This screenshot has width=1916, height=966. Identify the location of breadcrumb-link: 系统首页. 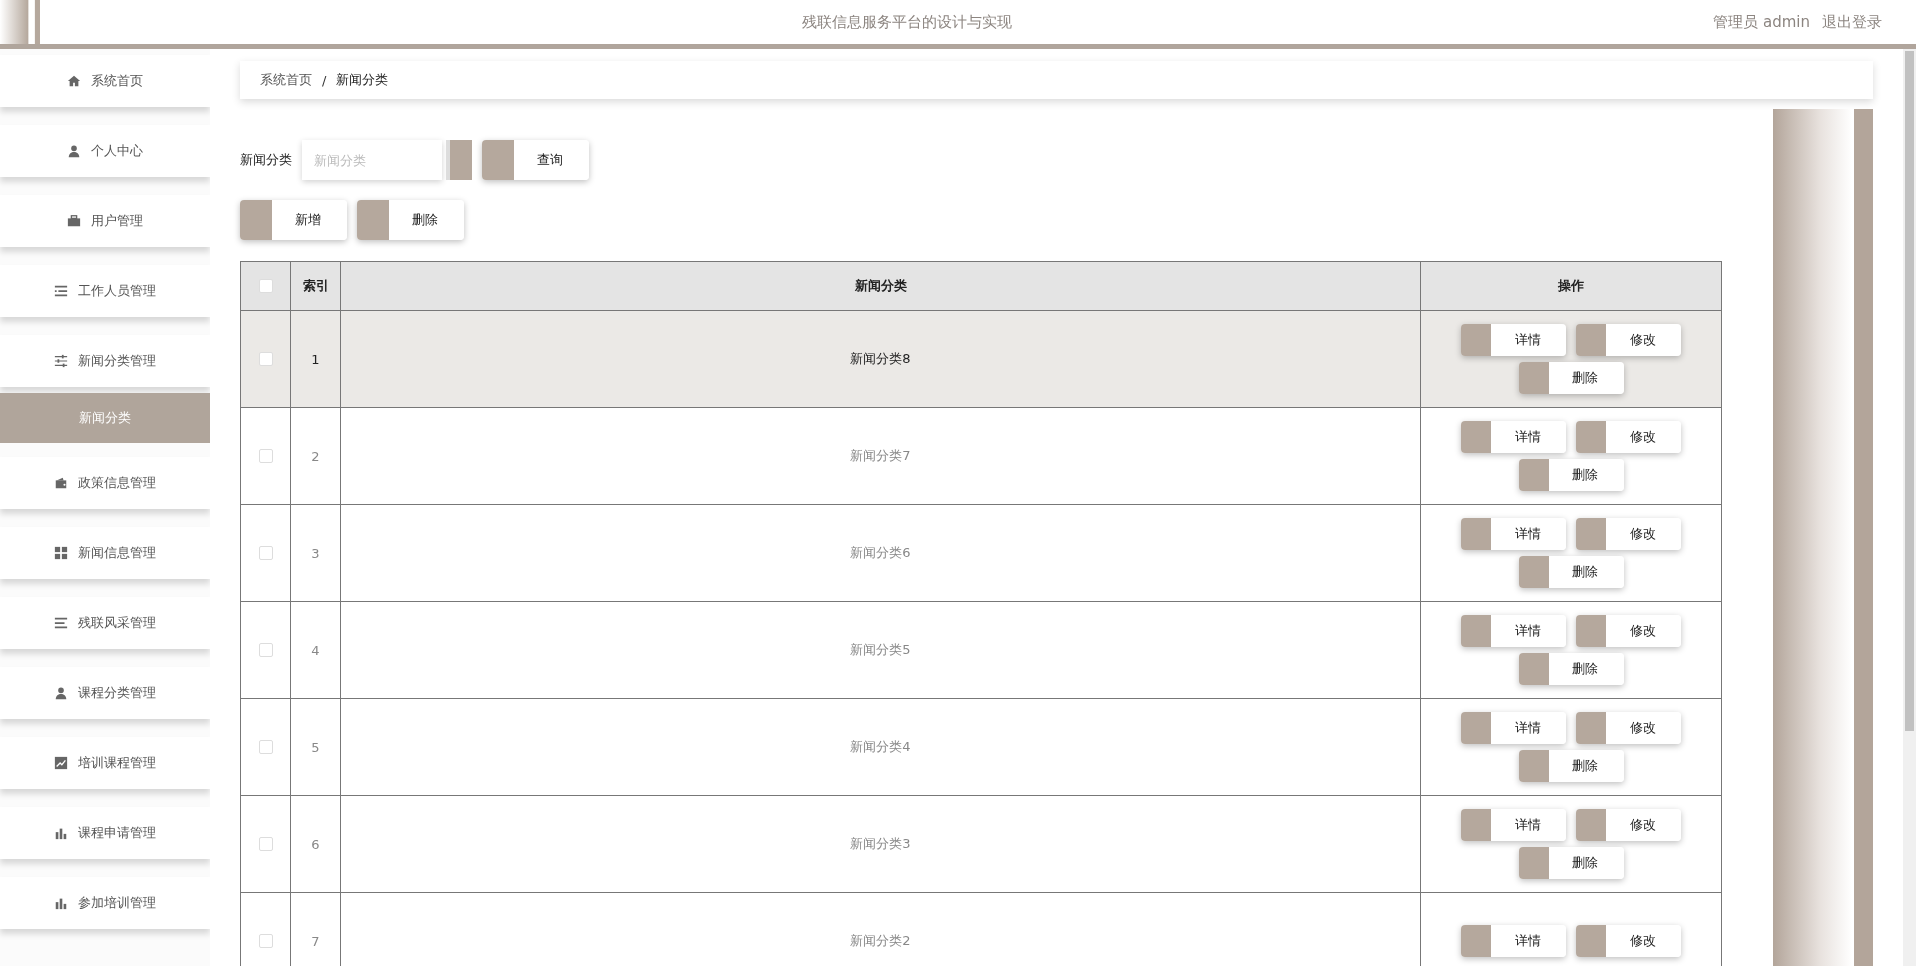
(286, 80).